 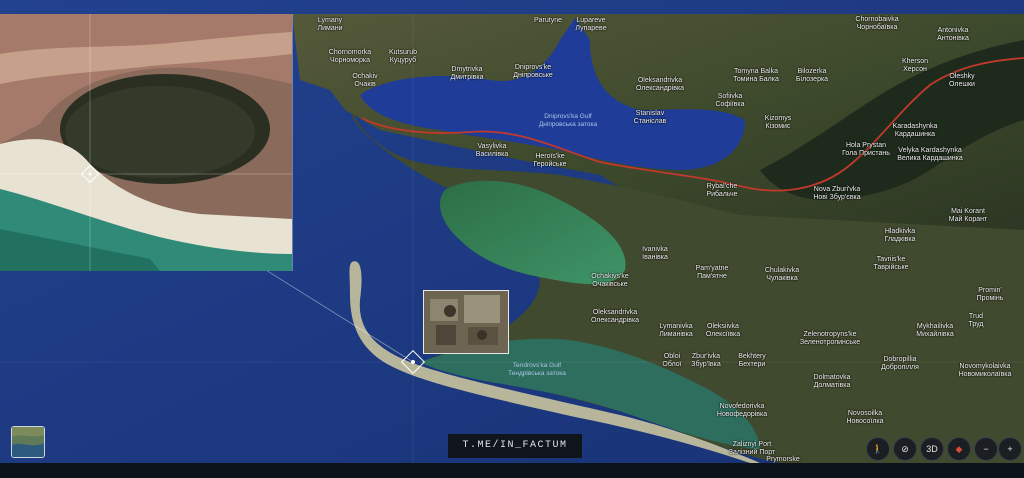 I want to click on place-name-cyrillic: Софіївка, so click(x=730, y=104).